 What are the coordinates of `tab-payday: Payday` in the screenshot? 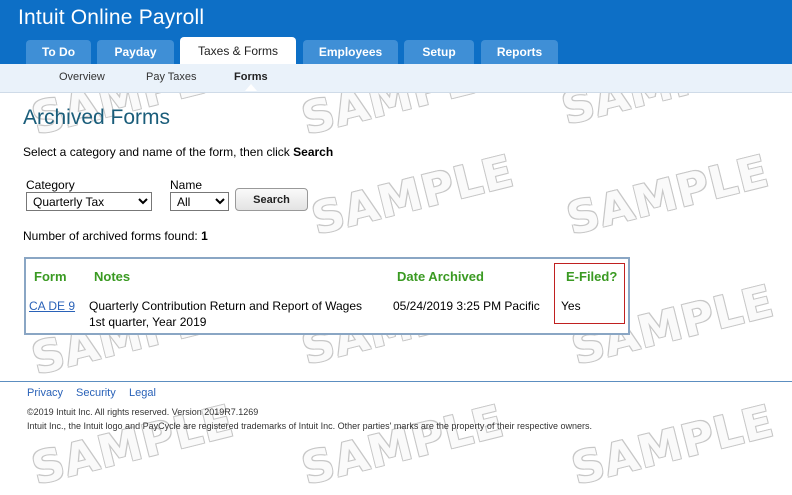 It's located at (135, 52).